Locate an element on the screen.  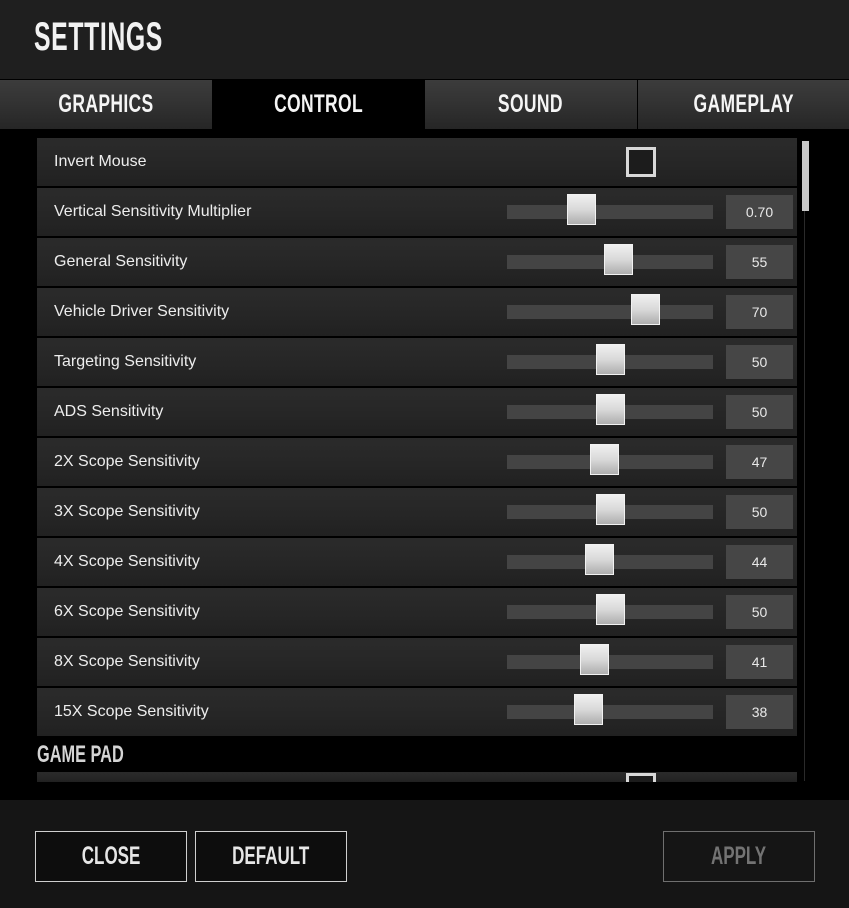
ads-sensitivity-slider is located at coordinates (610, 412).